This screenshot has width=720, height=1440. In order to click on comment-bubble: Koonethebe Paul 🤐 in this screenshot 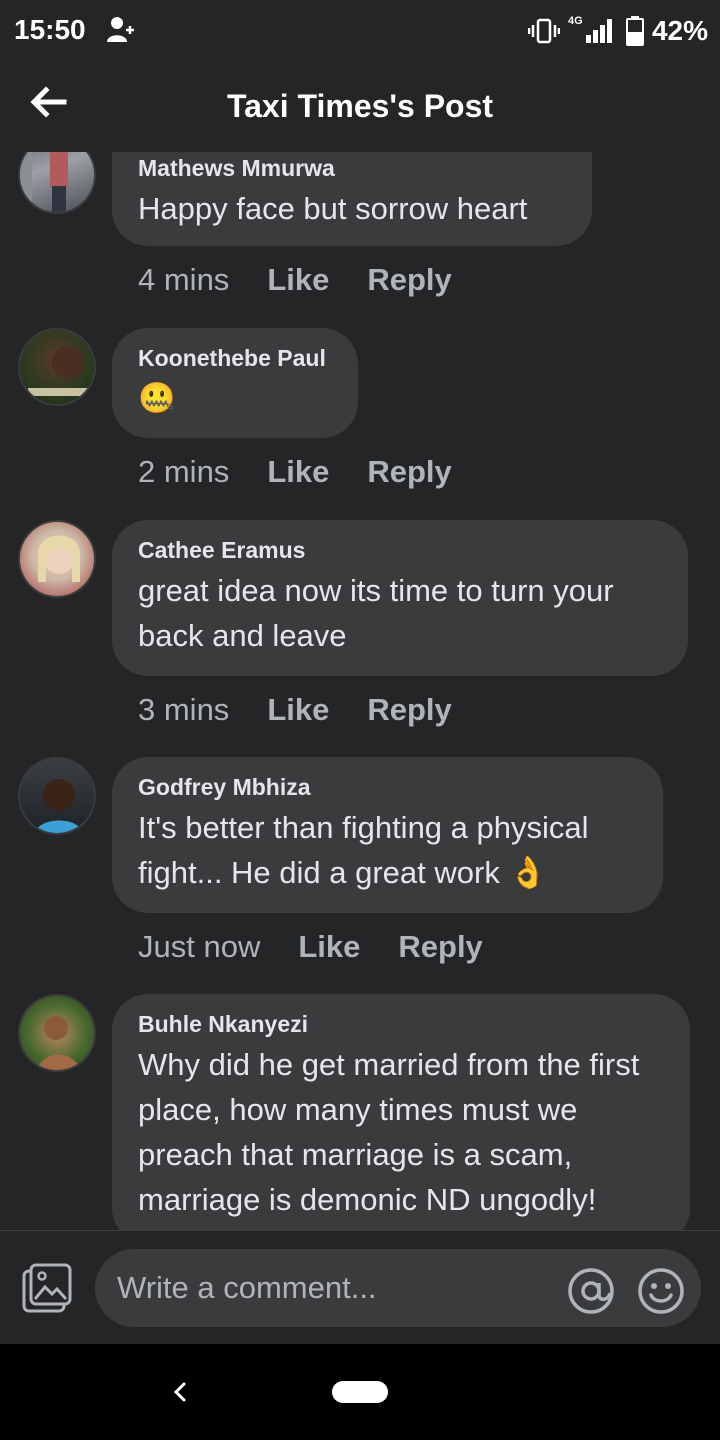, I will do `click(235, 383)`.